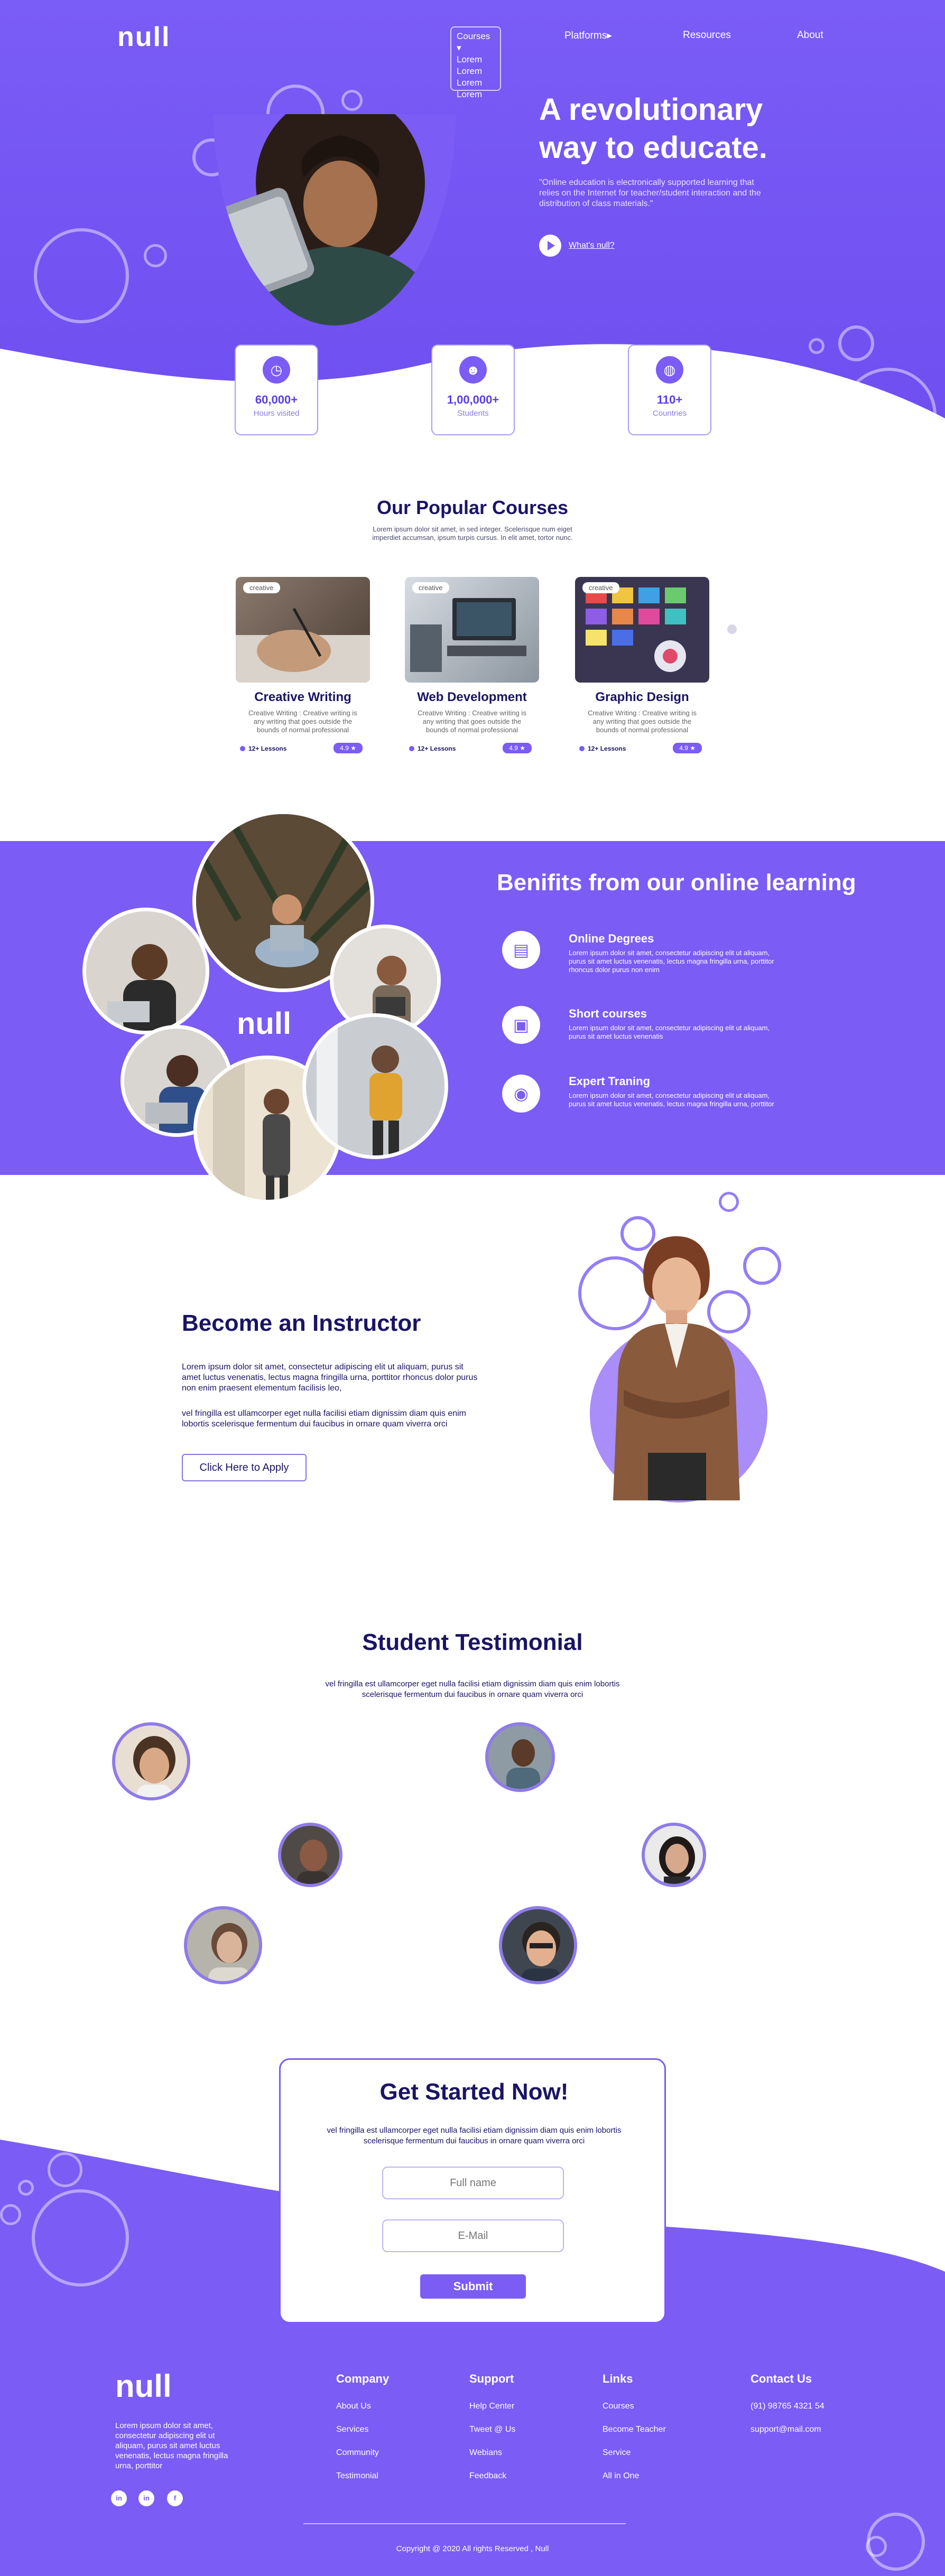  Describe the element at coordinates (810, 35) in the screenshot. I see `nav-about: About` at that location.